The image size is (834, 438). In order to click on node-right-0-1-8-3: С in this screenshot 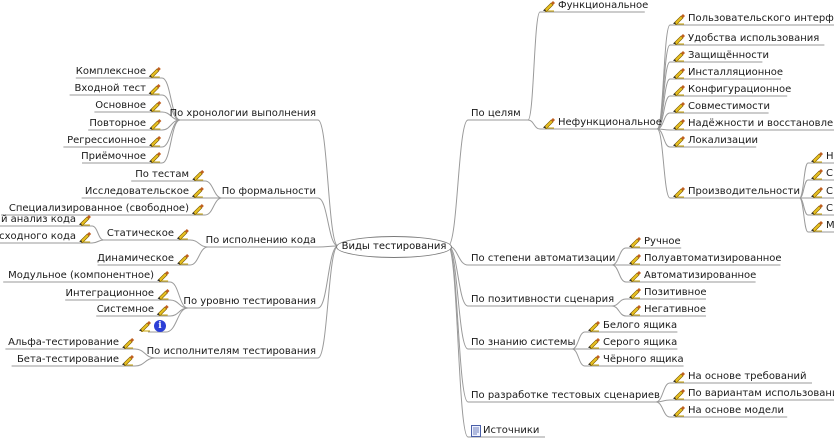, I will do `click(821, 209)`.